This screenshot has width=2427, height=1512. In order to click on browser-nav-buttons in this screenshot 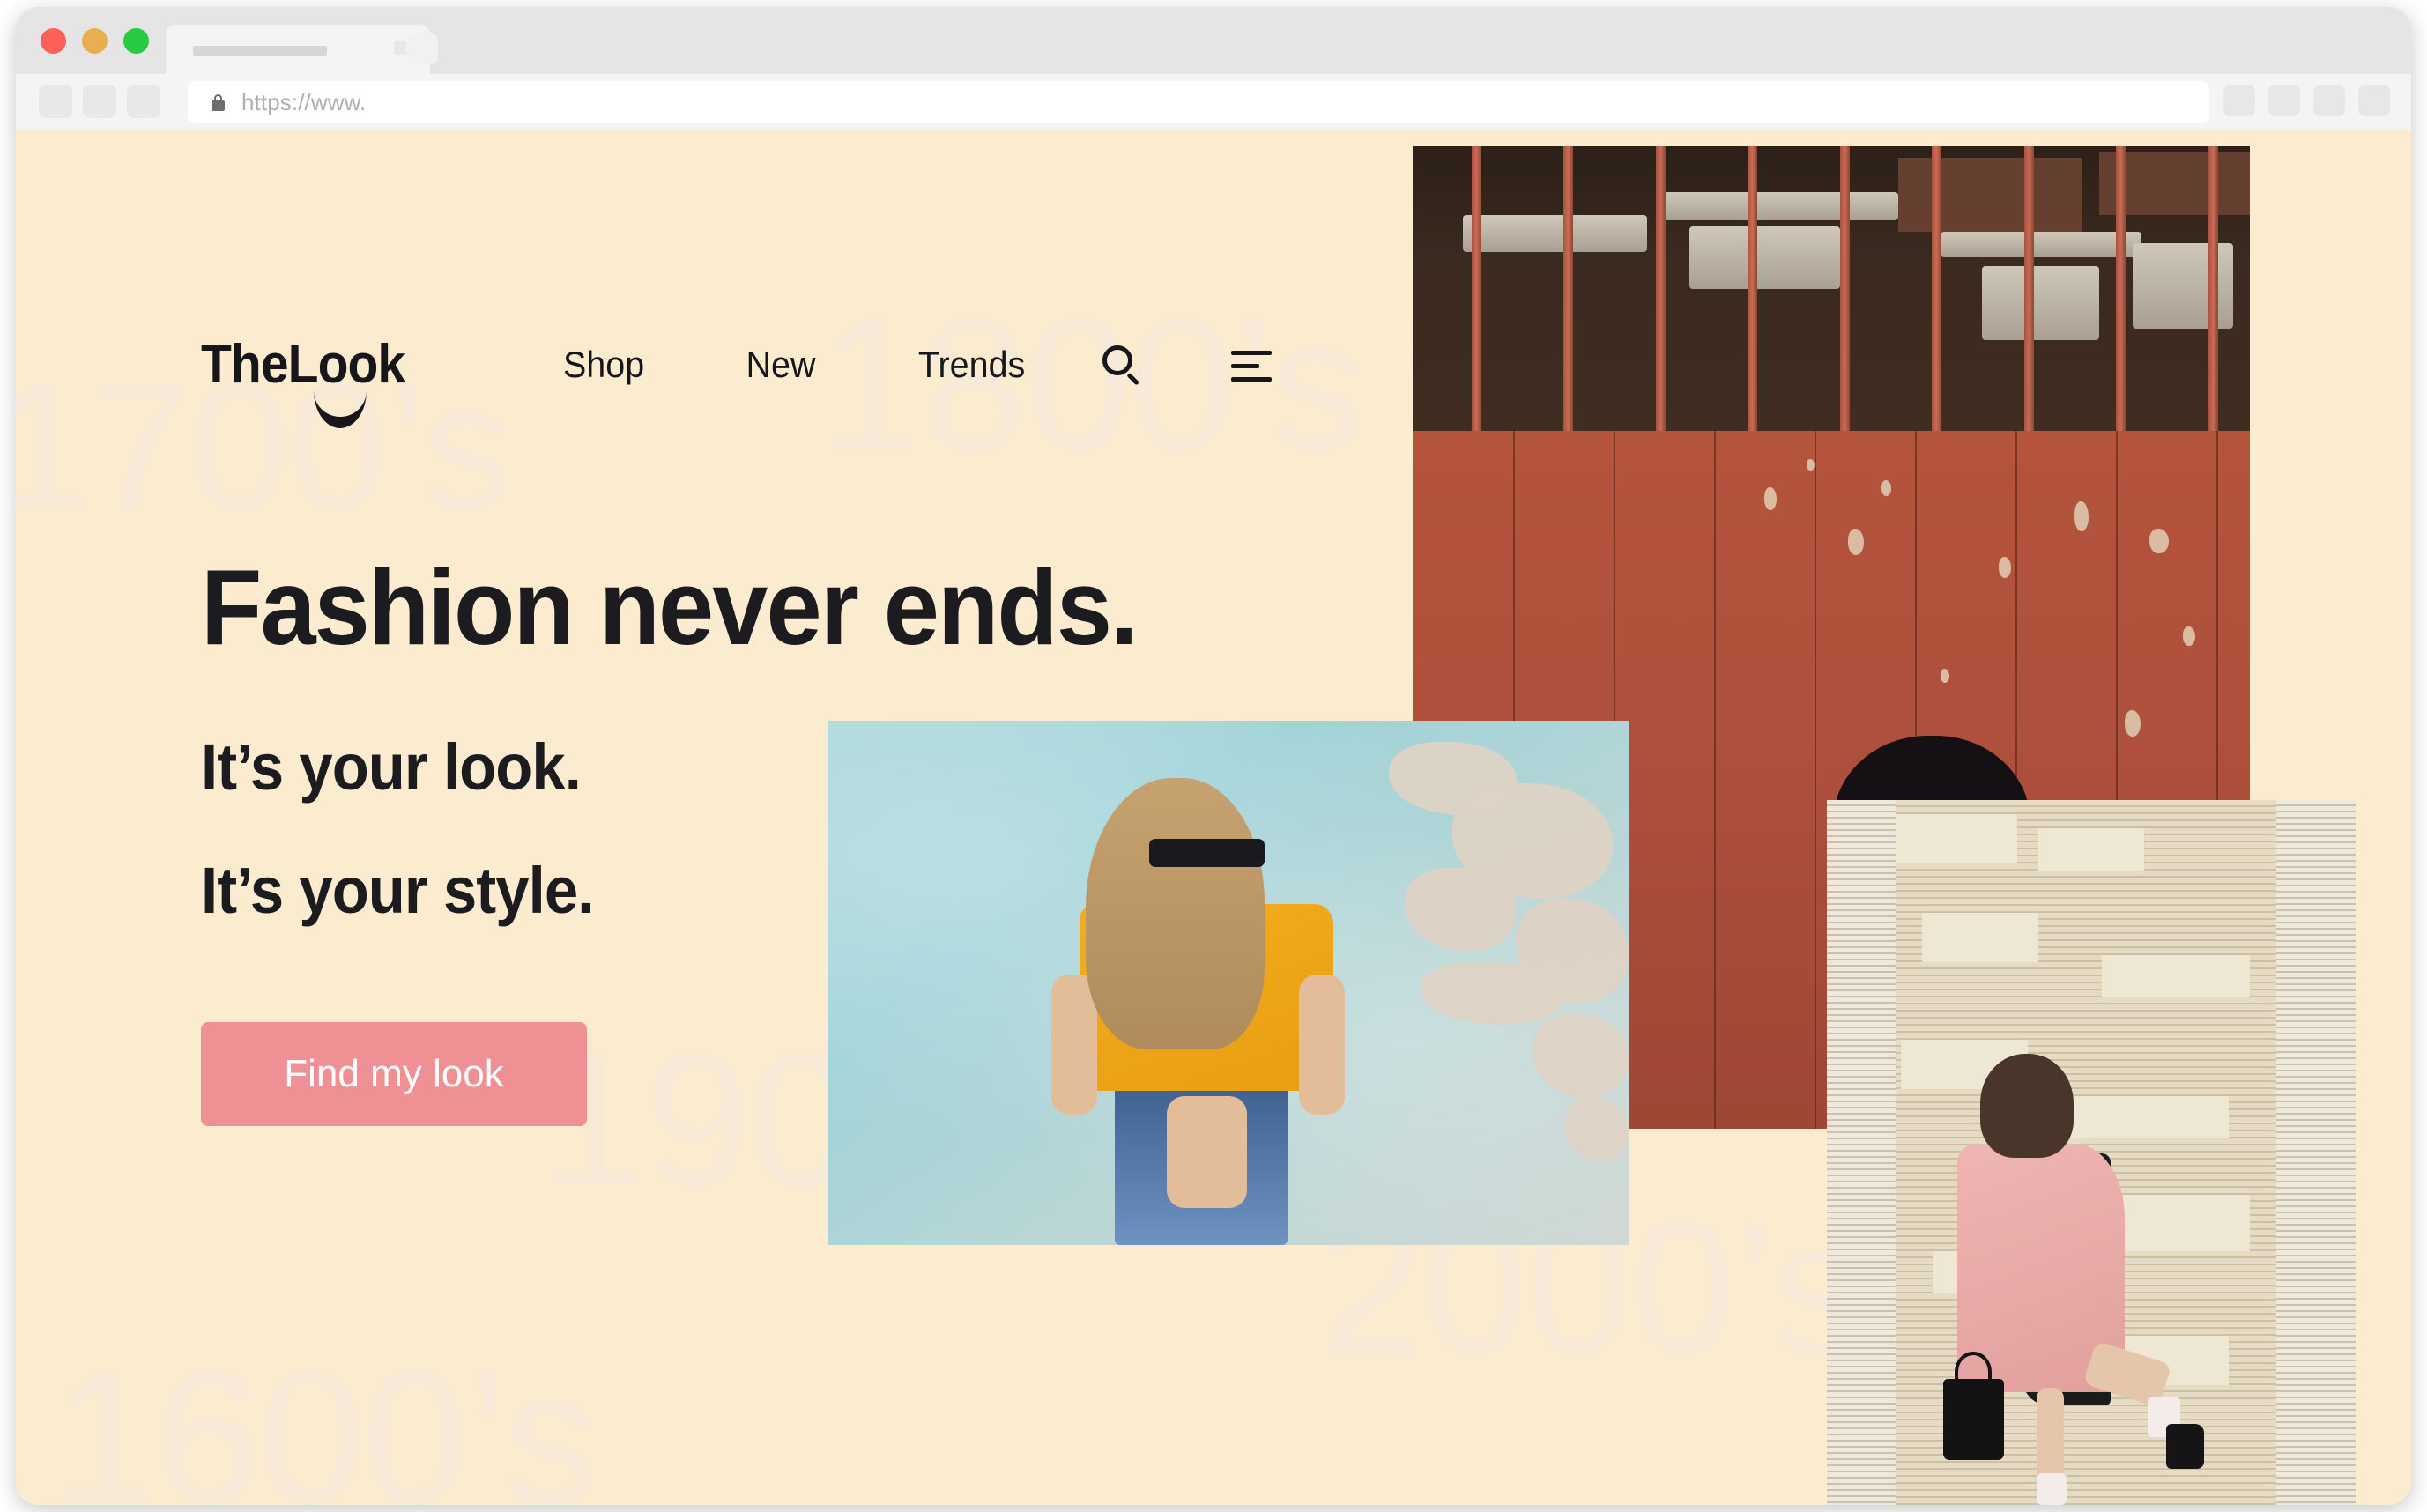, I will do `click(99, 101)`.